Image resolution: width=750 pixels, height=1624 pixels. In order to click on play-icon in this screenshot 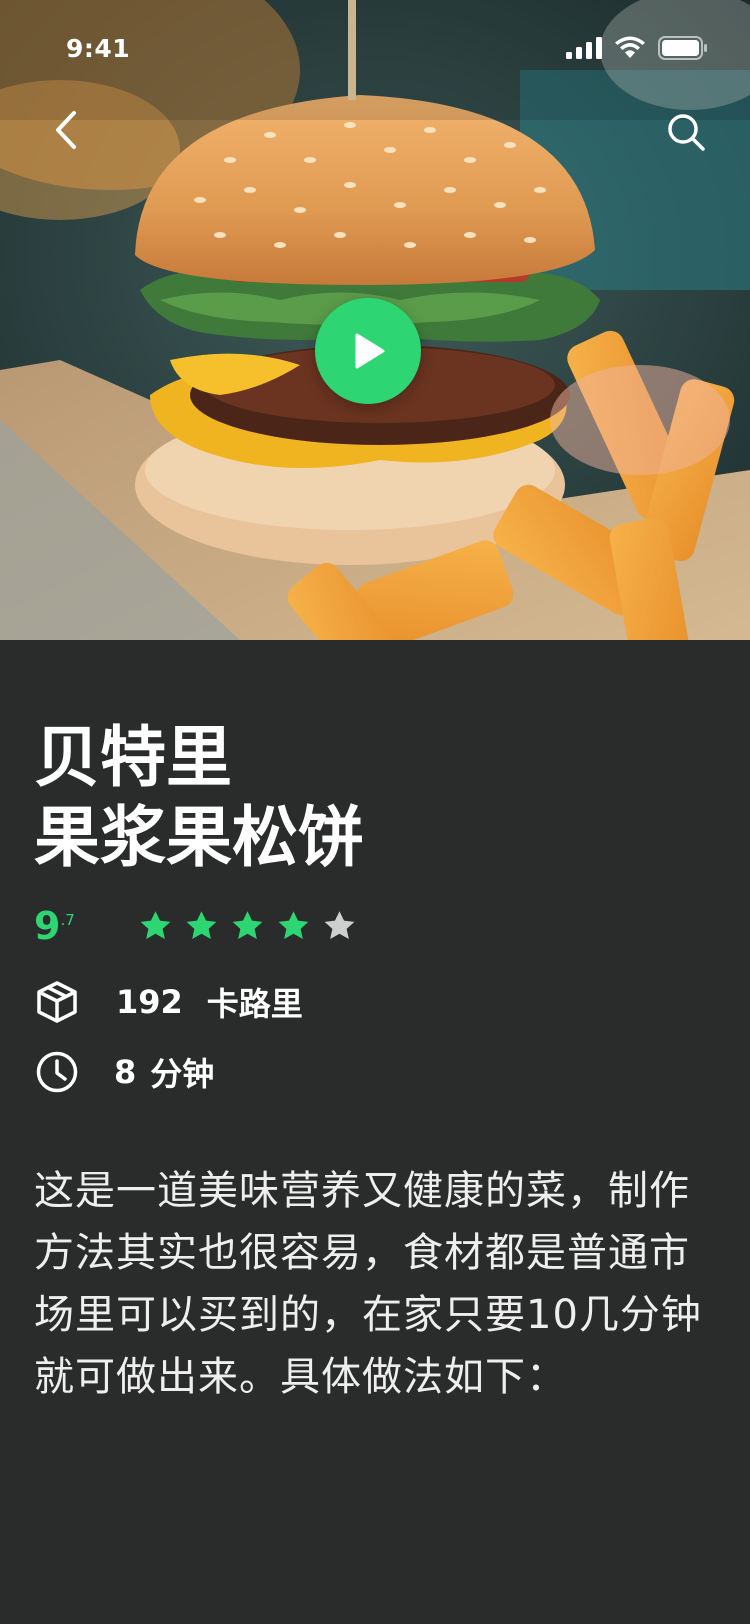, I will do `click(370, 351)`.